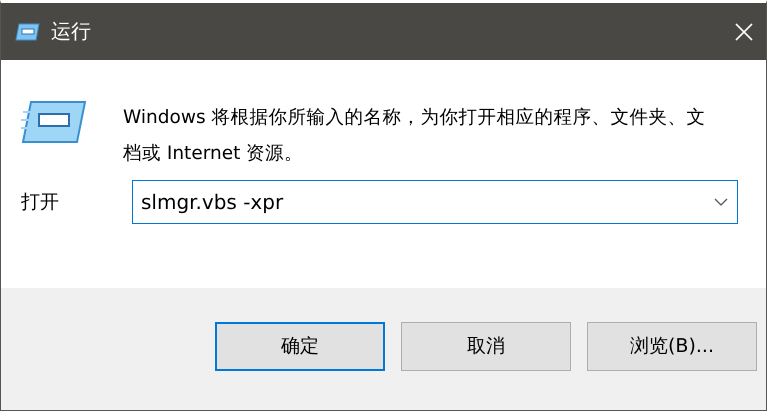 This screenshot has width=767, height=411. What do you see at coordinates (300, 346) in the screenshot?
I see `dialog-button: 确定` at bounding box center [300, 346].